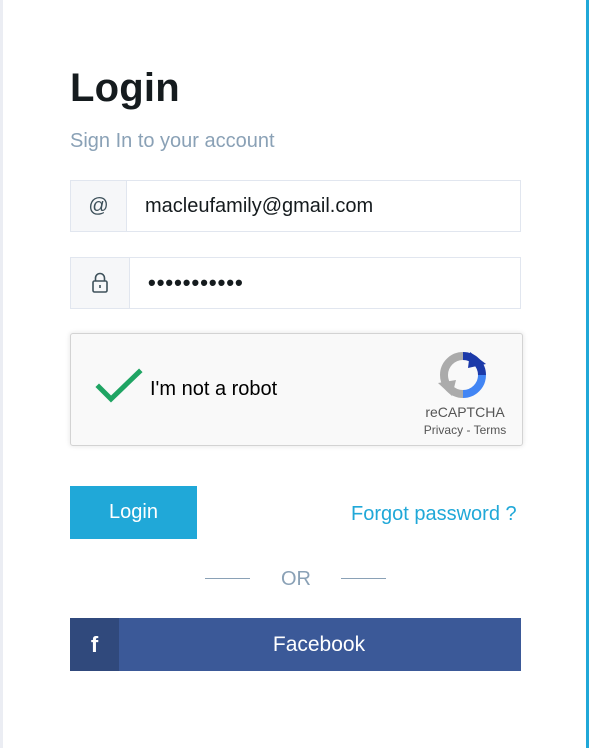 The image size is (589, 748). What do you see at coordinates (465, 412) in the screenshot?
I see `captcha-brand: reCAPTCHA` at bounding box center [465, 412].